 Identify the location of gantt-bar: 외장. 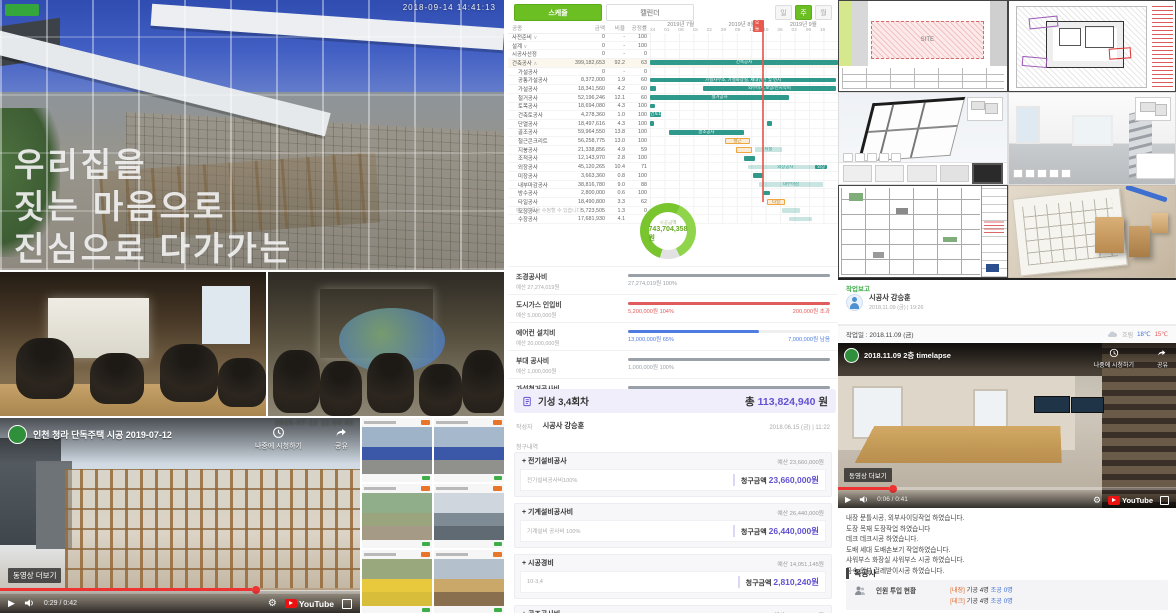
(821, 167).